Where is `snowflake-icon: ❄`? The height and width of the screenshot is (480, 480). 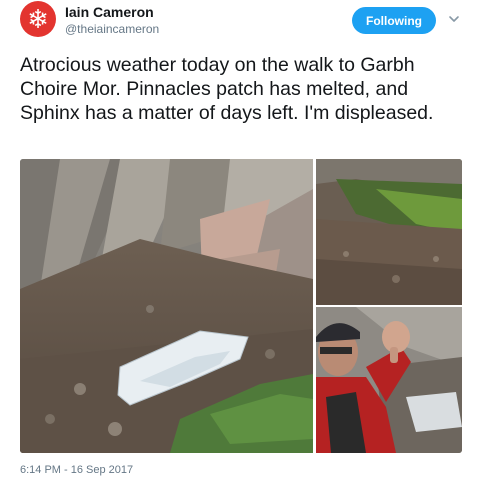
snowflake-icon: ❄ is located at coordinates (38, 19).